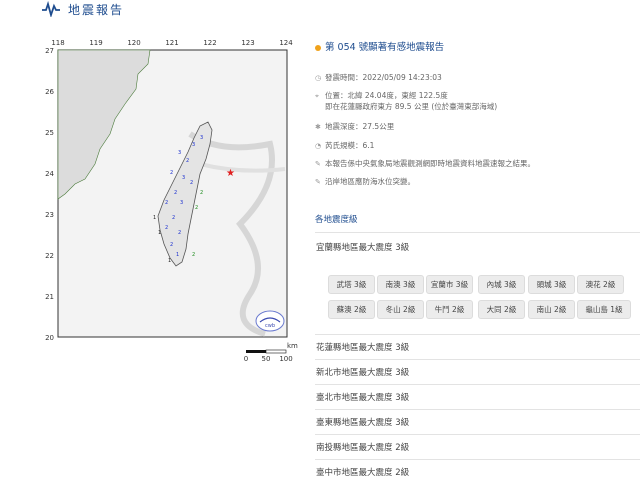 This screenshot has height=485, width=640. What do you see at coordinates (501, 309) in the screenshot?
I see `station-pill: 大同 2級` at bounding box center [501, 309].